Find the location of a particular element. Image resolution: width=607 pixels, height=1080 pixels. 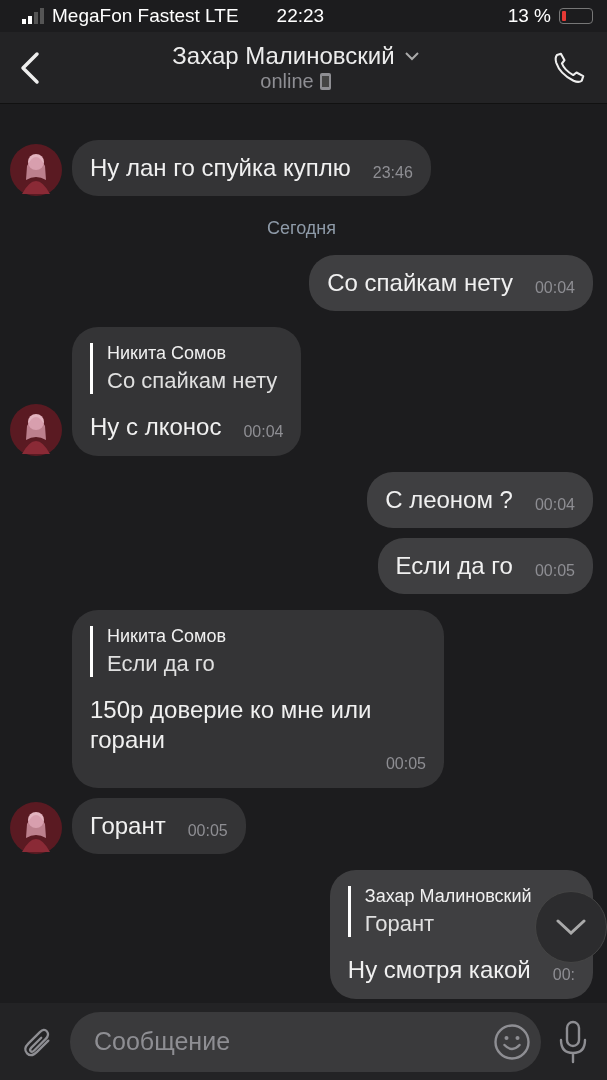

reply-author: Захар Малиновский is located at coordinates (448, 896).